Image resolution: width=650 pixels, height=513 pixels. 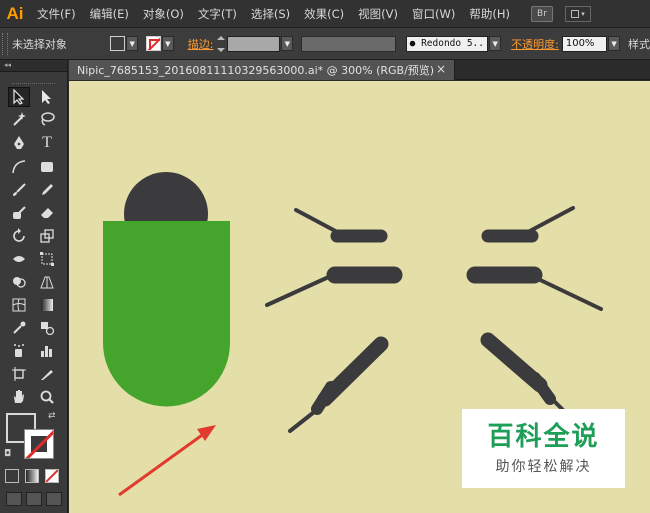 I want to click on panel-grip, so click(x=5, y=43).